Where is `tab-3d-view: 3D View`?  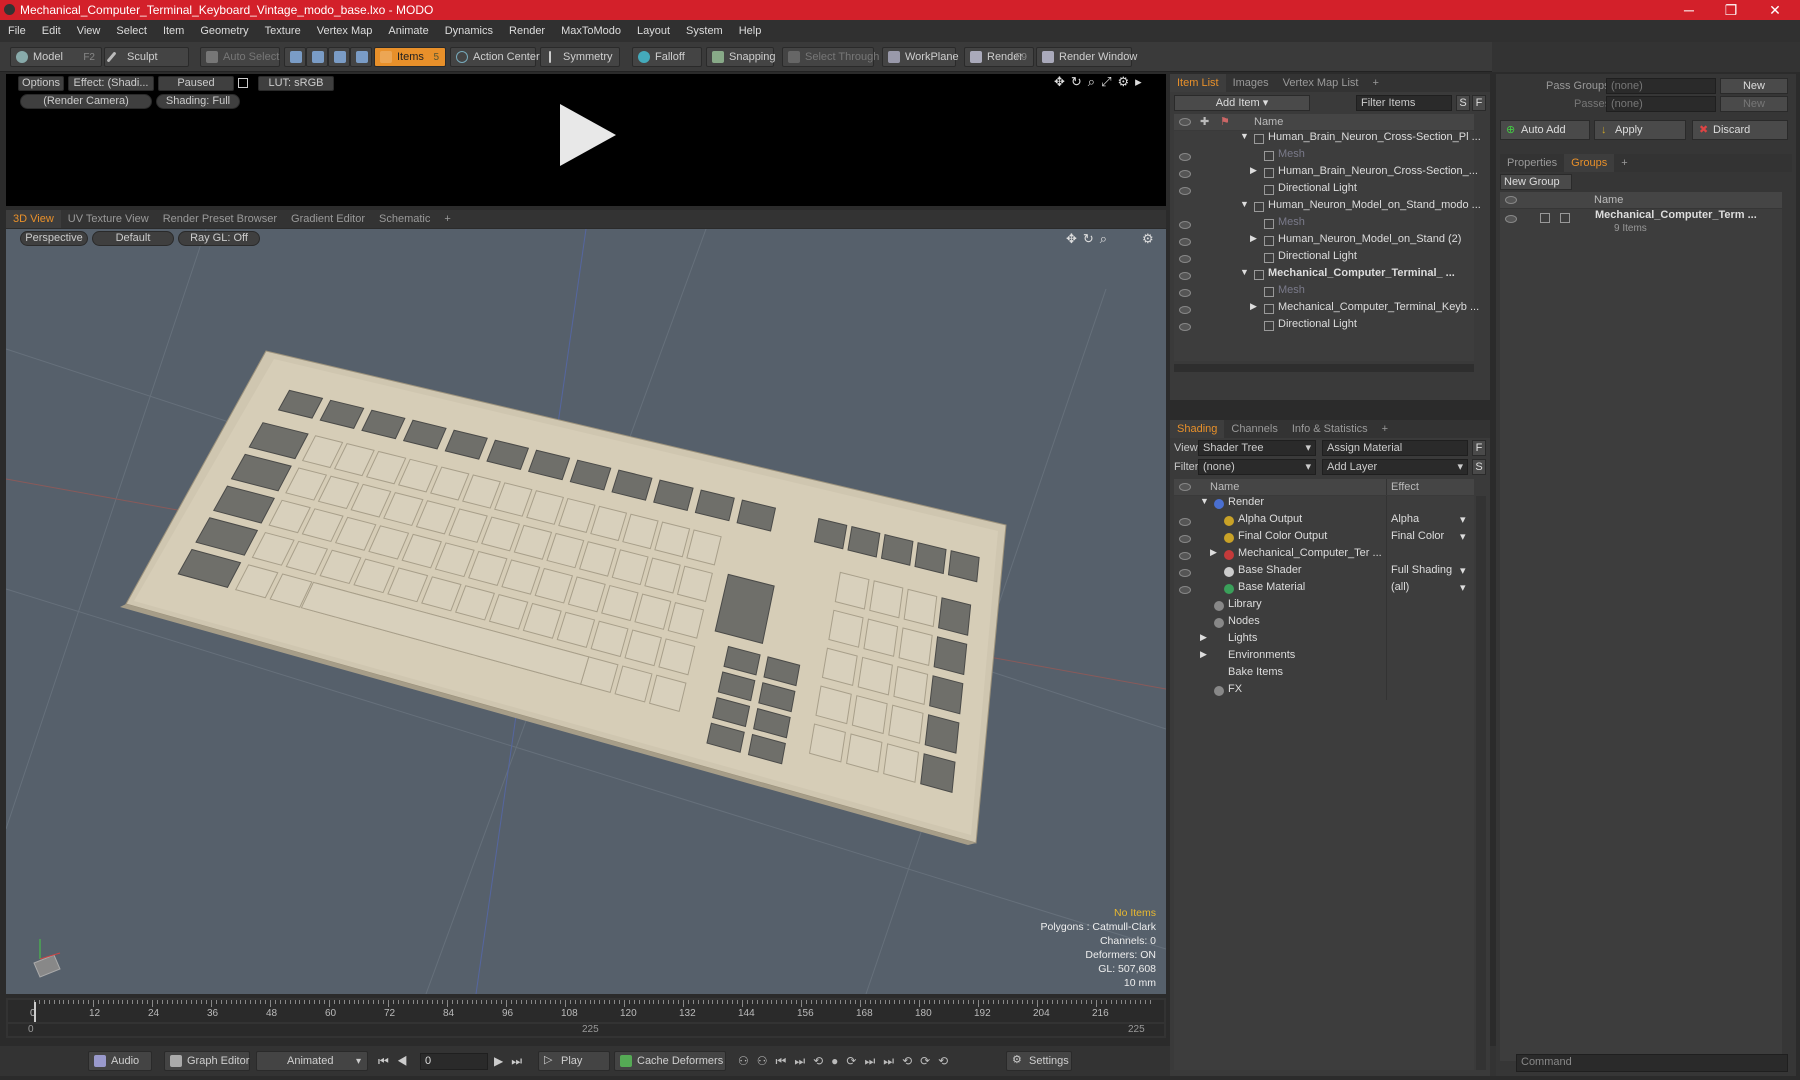 tab-3d-view: 3D View is located at coordinates (33, 219).